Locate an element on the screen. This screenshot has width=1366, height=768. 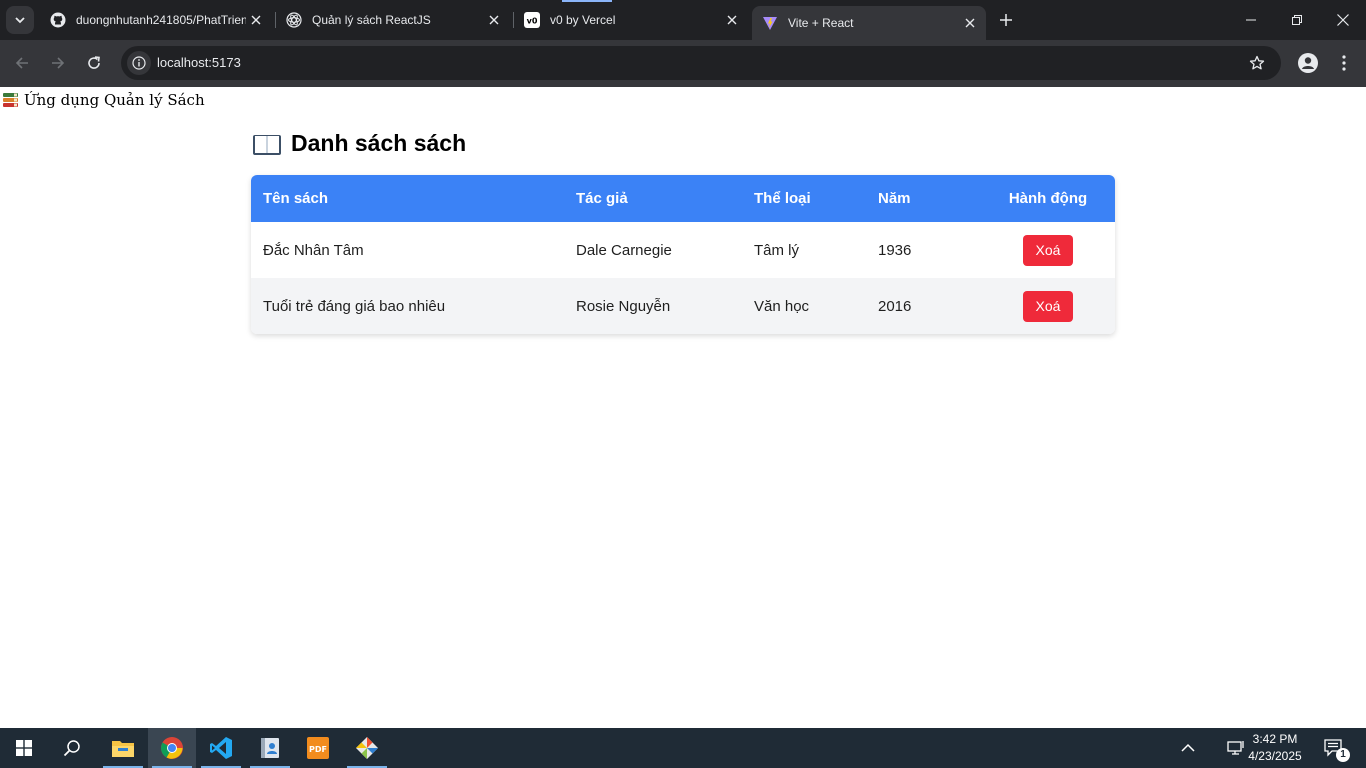
arrow-right-icon is located at coordinates (58, 63).